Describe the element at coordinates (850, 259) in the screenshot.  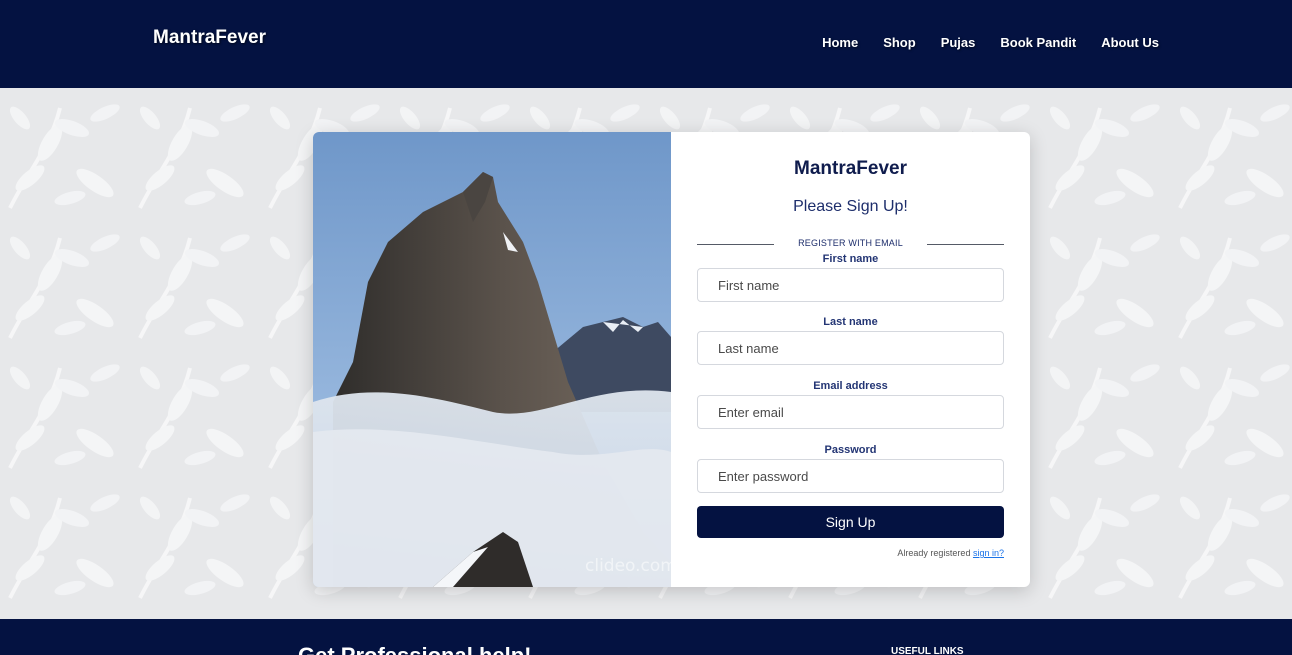
I see `first-name-label: First name` at that location.